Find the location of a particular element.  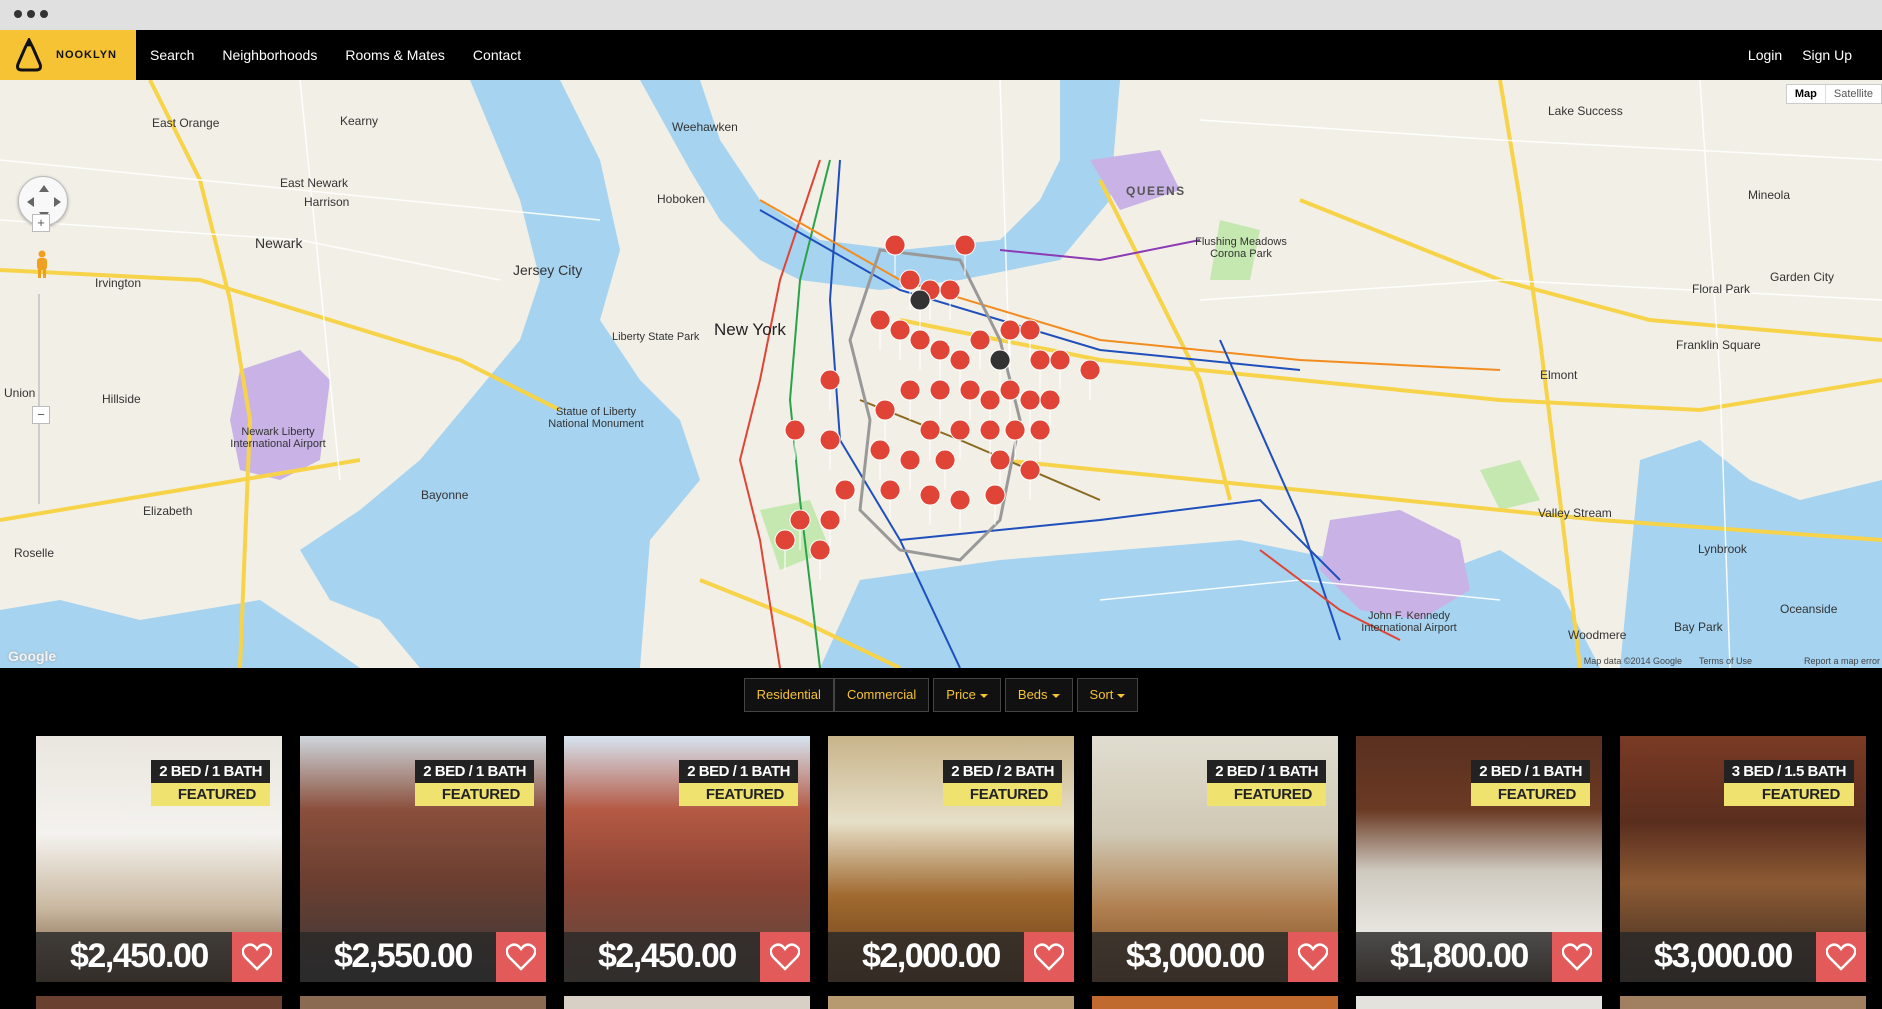

listing-price: $1,800.00 is located at coordinates (1459, 956).